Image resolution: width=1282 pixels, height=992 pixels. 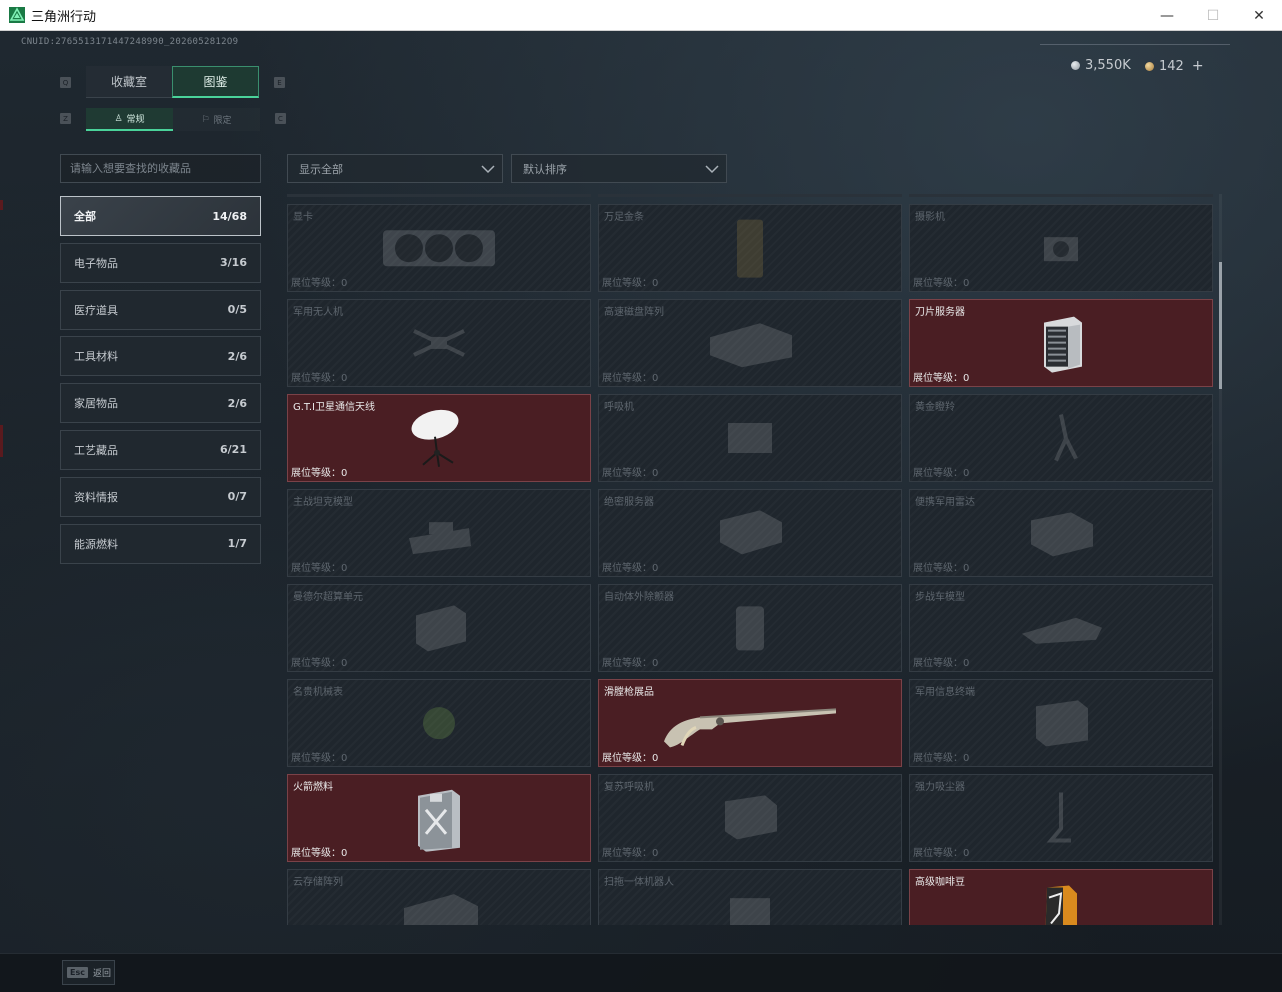 What do you see at coordinates (750, 248) in the screenshot?
I see `collection-card: 万足金条 展位等级：0` at bounding box center [750, 248].